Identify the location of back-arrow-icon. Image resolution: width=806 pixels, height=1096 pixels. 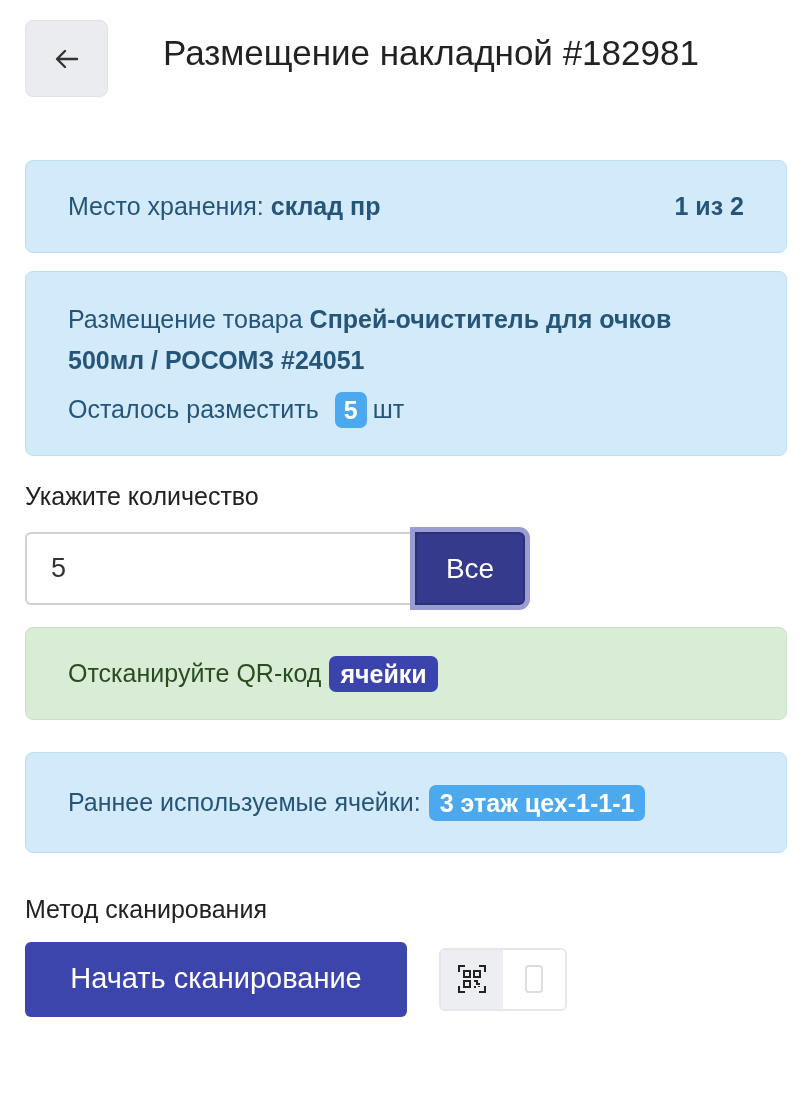
(66, 58).